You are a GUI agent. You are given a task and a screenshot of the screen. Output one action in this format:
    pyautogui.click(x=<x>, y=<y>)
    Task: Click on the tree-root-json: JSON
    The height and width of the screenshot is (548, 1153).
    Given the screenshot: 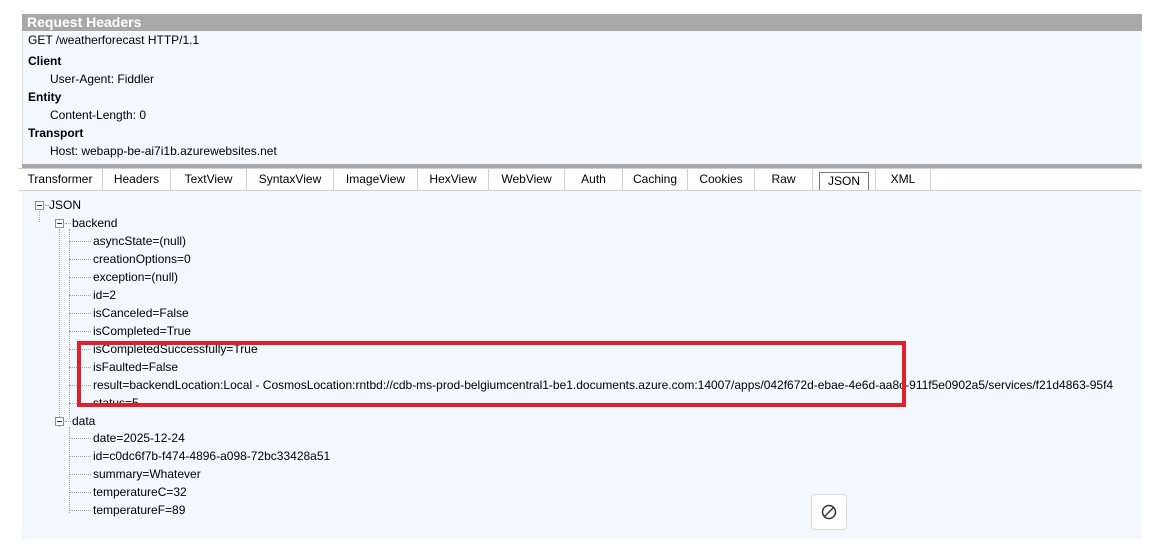 What is the action you would take?
    pyautogui.click(x=65, y=205)
    